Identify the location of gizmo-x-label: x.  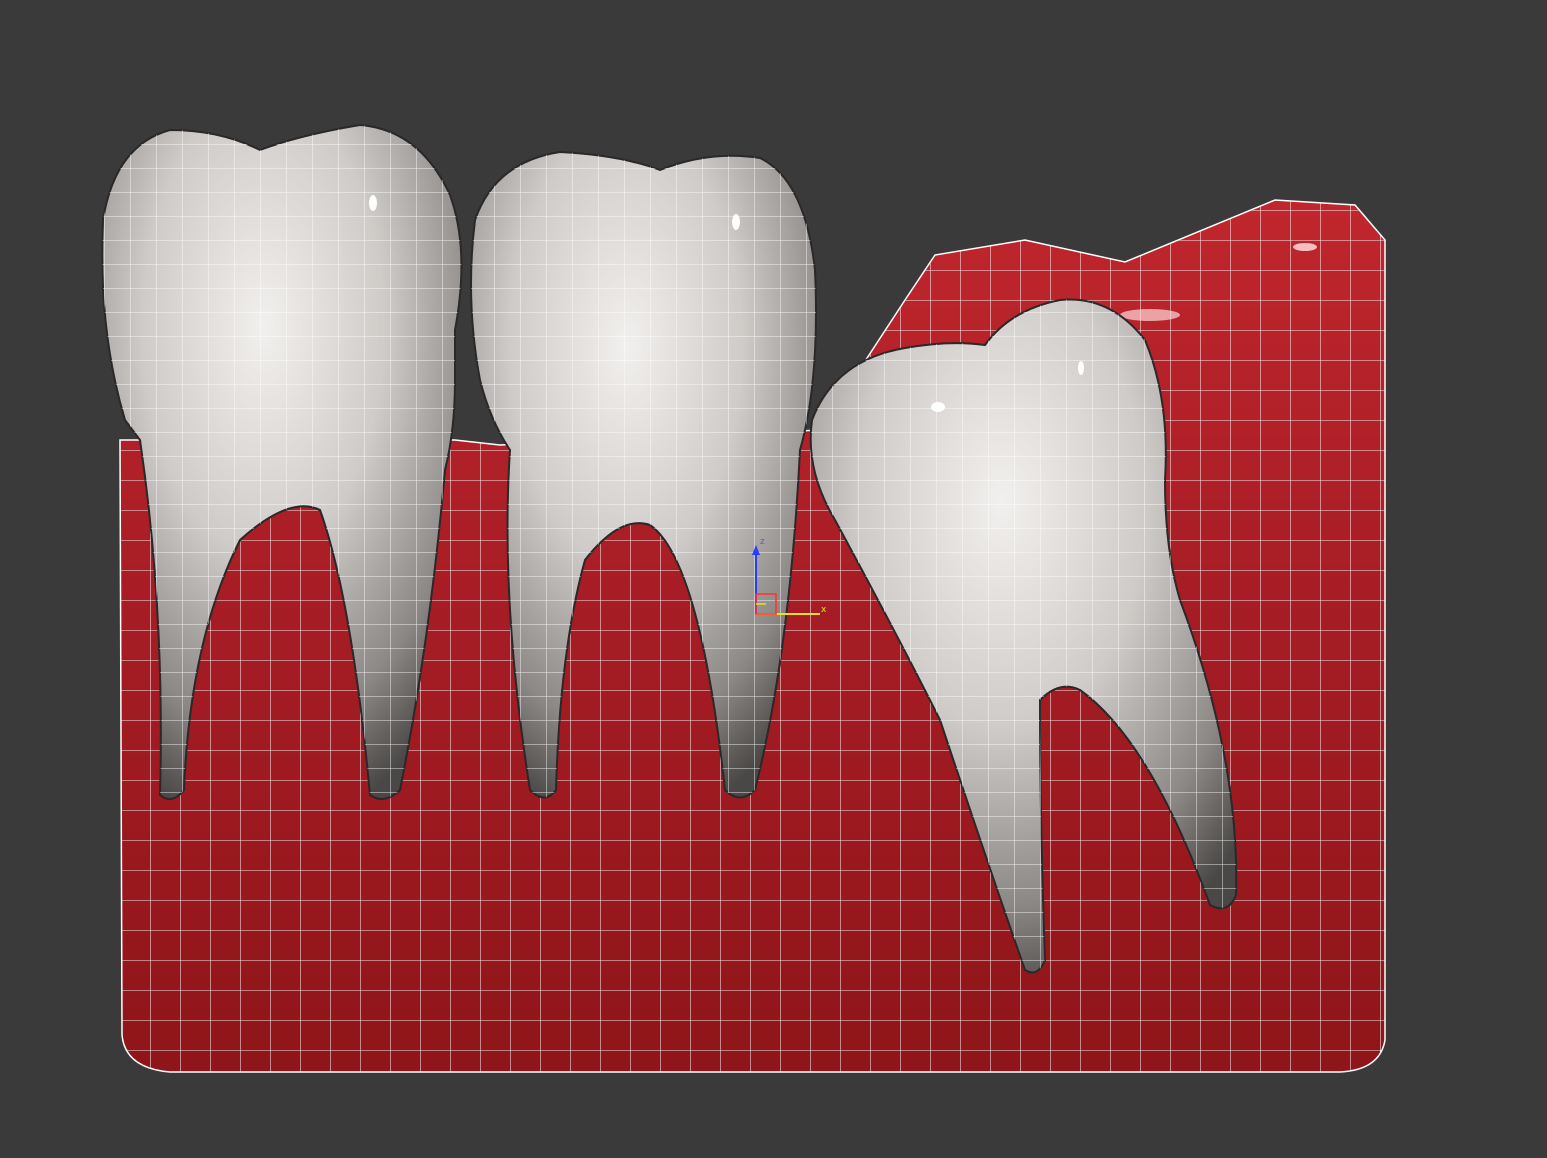
(824, 610).